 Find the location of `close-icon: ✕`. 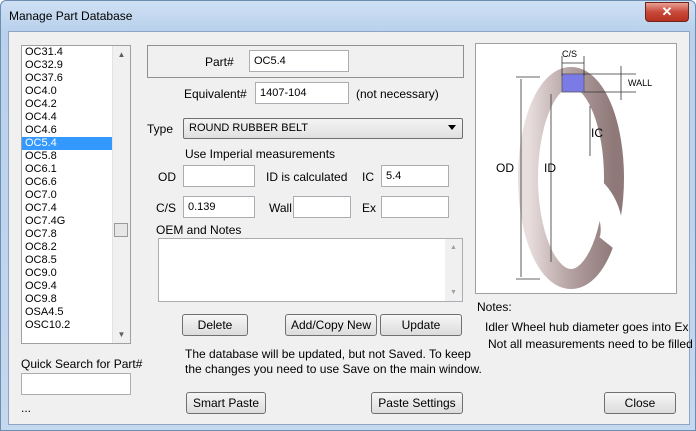

close-icon: ✕ is located at coordinates (667, 11).